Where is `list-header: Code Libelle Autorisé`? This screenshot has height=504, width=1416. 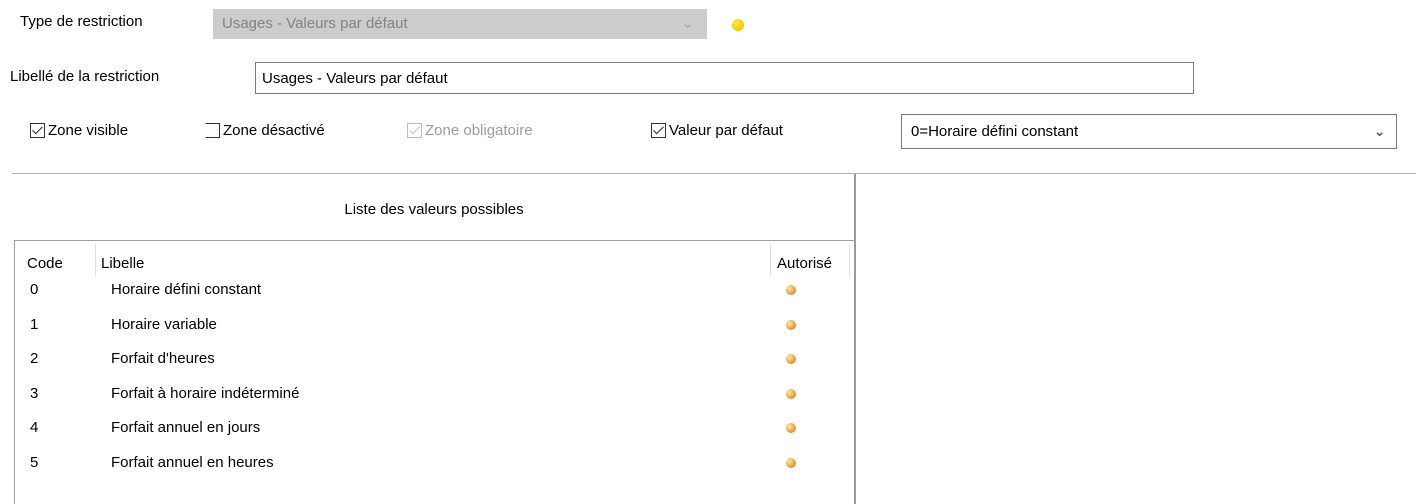
list-header: Code Libelle Autorisé is located at coordinates (434, 259).